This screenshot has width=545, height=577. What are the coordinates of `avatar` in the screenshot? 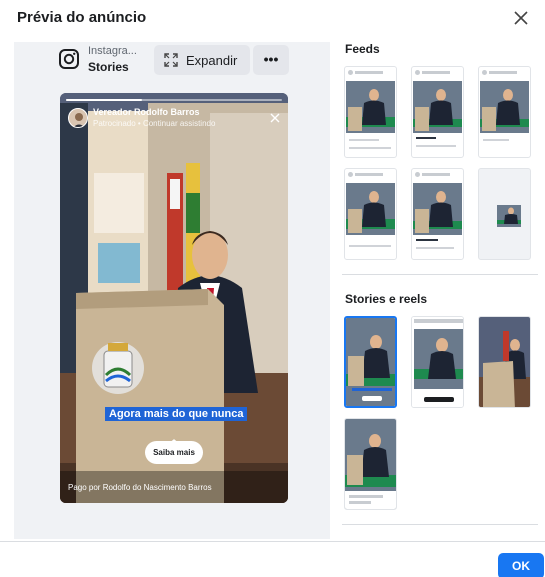 It's located at (78, 118).